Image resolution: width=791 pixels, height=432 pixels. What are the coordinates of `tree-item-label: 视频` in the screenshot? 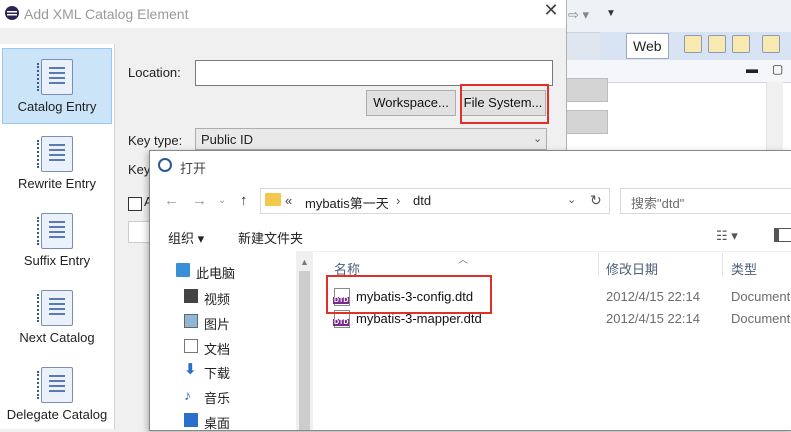 It's located at (217, 299).